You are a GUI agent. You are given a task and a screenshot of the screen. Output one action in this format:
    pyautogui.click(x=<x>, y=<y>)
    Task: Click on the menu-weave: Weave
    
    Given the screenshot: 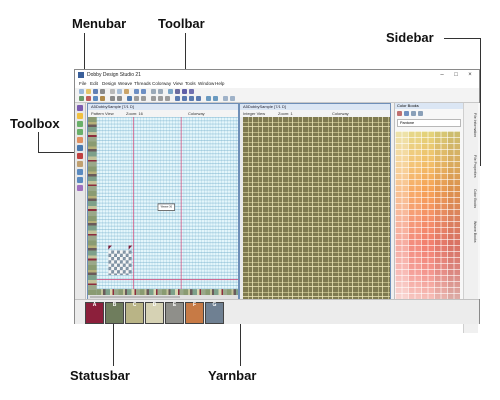 What is the action you would take?
    pyautogui.click(x=125, y=84)
    